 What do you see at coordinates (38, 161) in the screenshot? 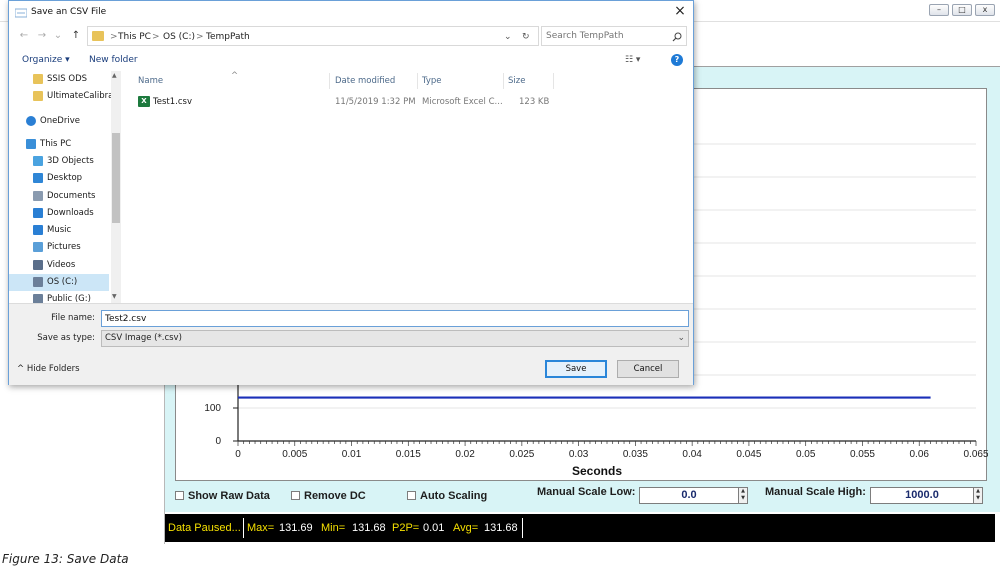
I see `cube-icon` at bounding box center [38, 161].